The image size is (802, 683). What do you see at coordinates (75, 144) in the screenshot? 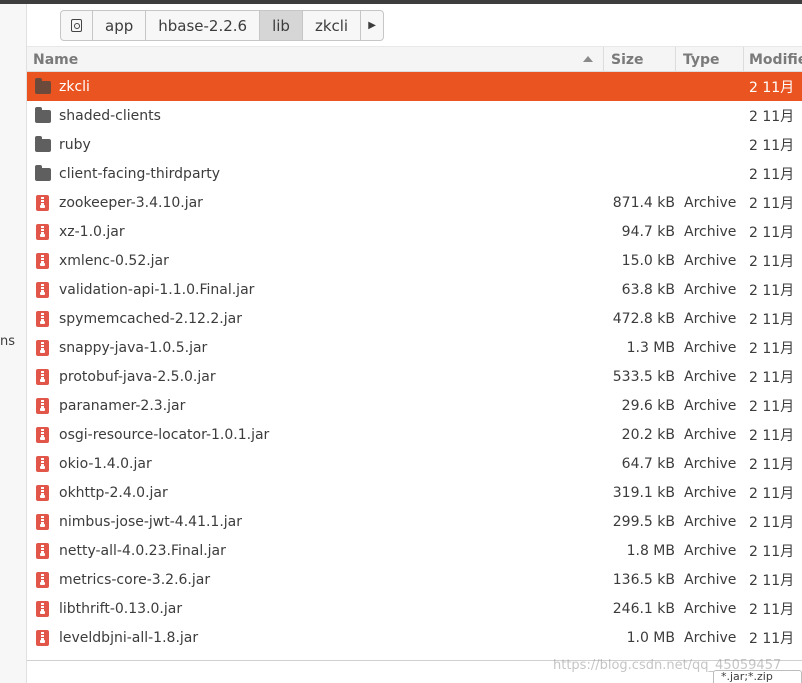
I see `file-name: ruby` at bounding box center [75, 144].